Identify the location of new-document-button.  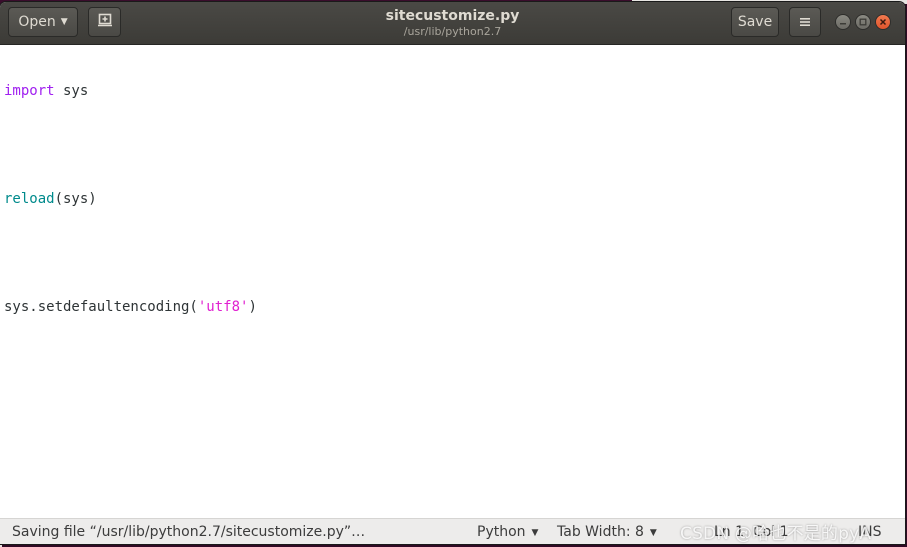
(104, 22).